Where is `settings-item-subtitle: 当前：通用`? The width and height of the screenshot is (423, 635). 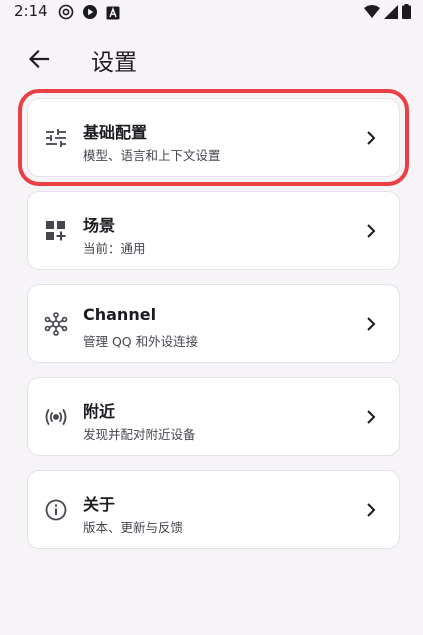 settings-item-subtitle: 当前：通用 is located at coordinates (114, 248).